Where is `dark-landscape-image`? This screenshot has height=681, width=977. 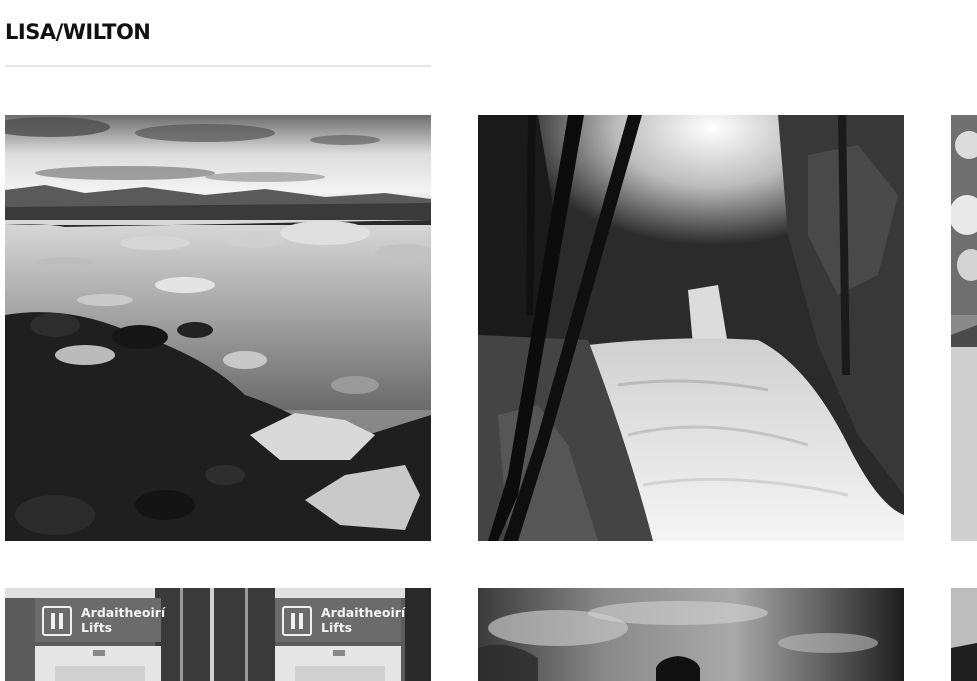
dark-landscape-image is located at coordinates (964, 634).